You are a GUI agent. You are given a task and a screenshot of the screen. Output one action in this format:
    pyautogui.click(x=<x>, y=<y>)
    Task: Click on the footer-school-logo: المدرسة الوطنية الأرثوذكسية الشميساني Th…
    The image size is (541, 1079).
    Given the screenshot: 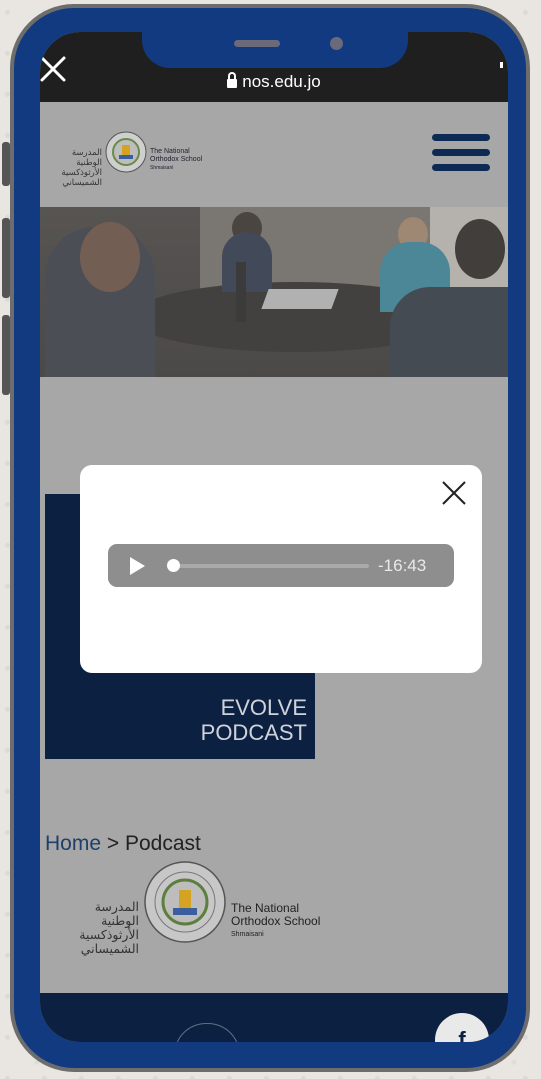 What is the action you would take?
    pyautogui.click(x=193, y=908)
    